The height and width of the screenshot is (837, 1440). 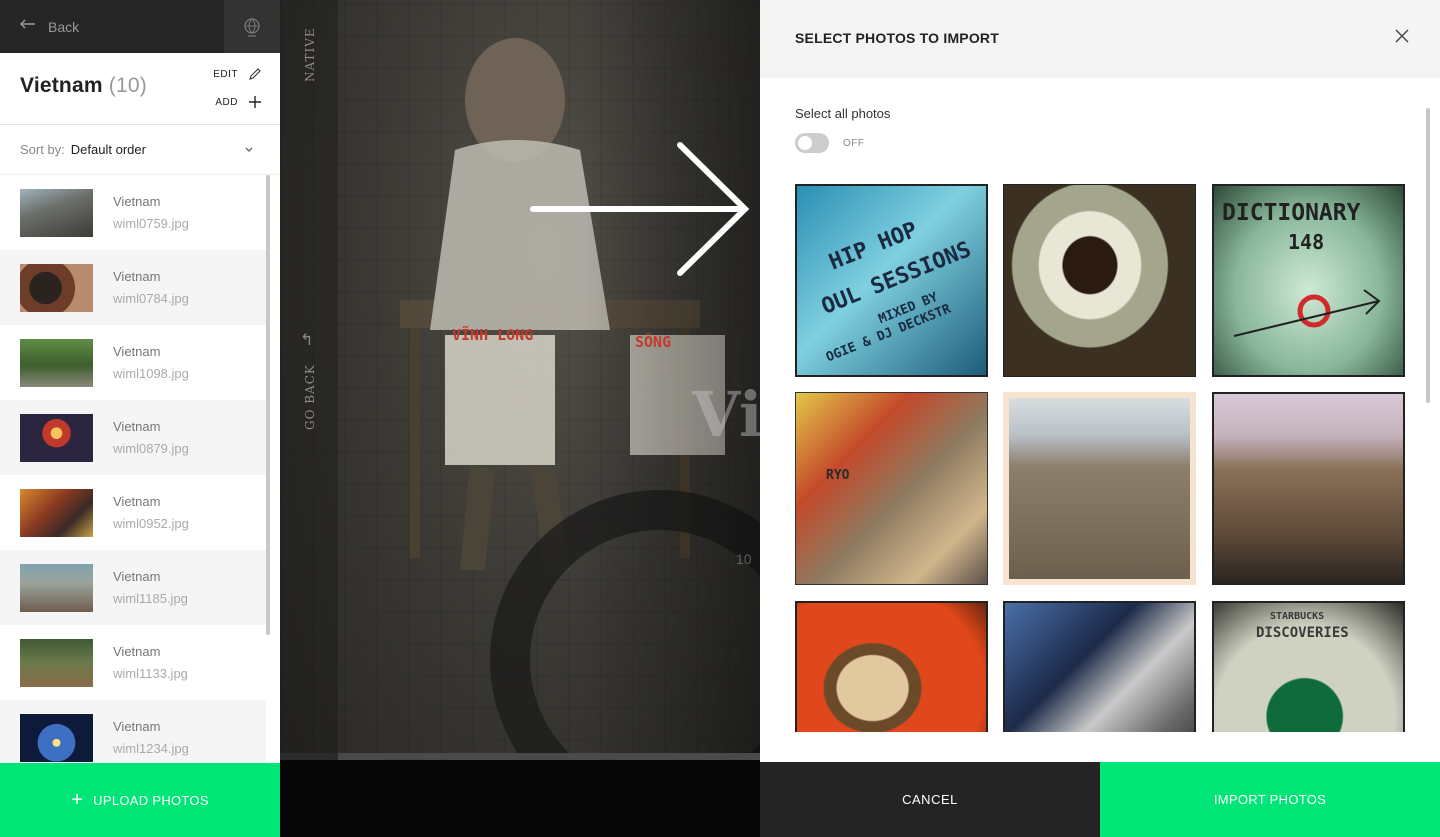 I want to click on add-photos-button: ADD, so click(x=238, y=102).